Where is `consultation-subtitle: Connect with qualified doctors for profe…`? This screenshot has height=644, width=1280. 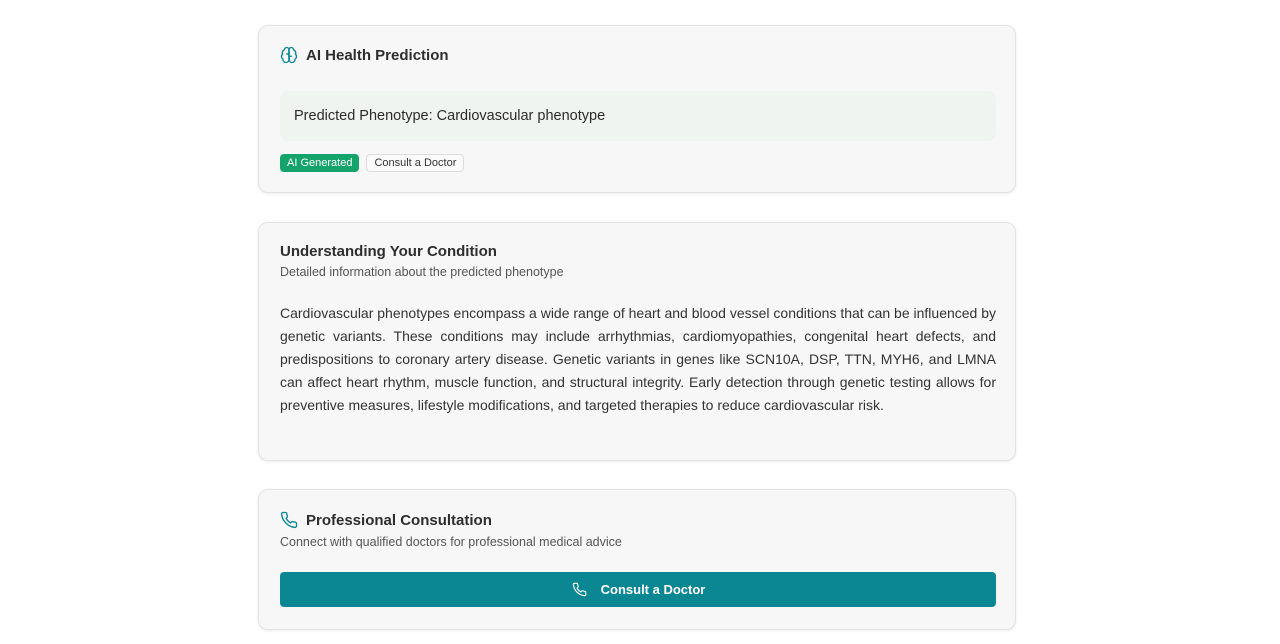 consultation-subtitle: Connect with qualified doctors for profe… is located at coordinates (451, 542).